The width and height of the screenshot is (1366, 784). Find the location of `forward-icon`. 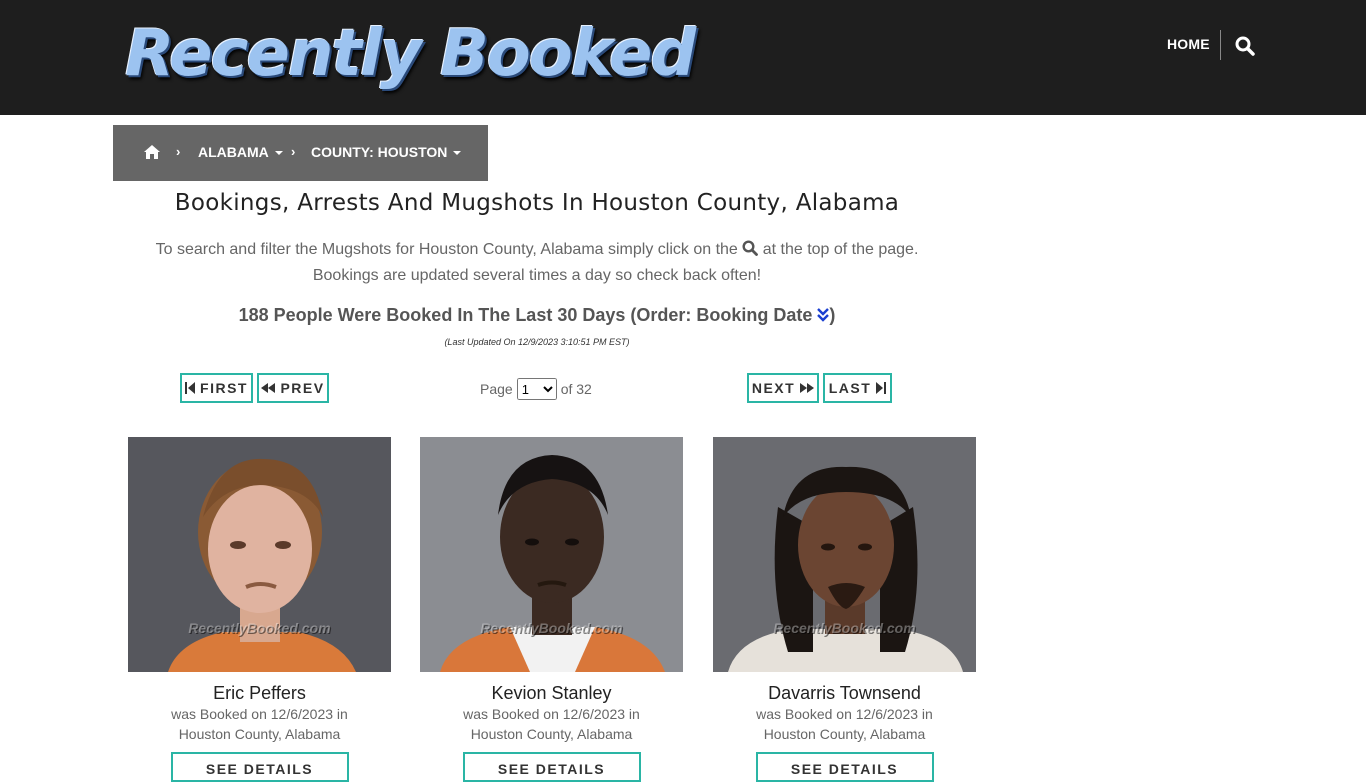

forward-icon is located at coordinates (807, 388).